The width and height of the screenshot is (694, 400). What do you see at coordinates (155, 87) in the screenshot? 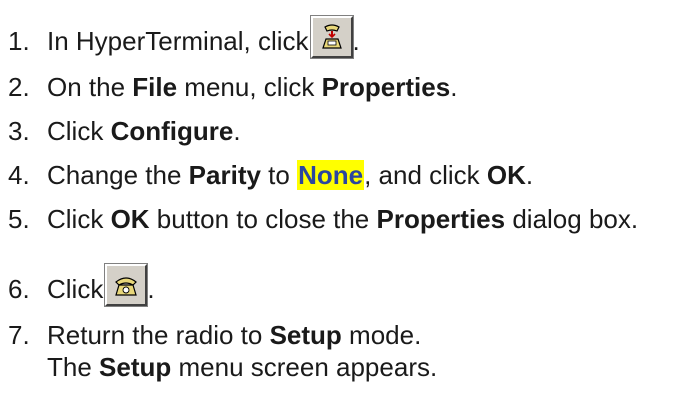
I see `file-menu-label: File` at bounding box center [155, 87].